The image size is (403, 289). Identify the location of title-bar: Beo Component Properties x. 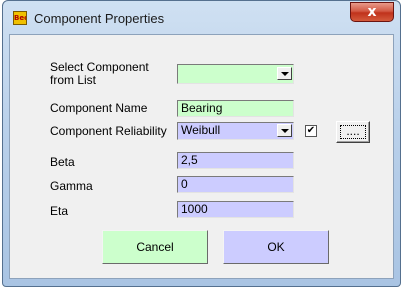
(201, 18).